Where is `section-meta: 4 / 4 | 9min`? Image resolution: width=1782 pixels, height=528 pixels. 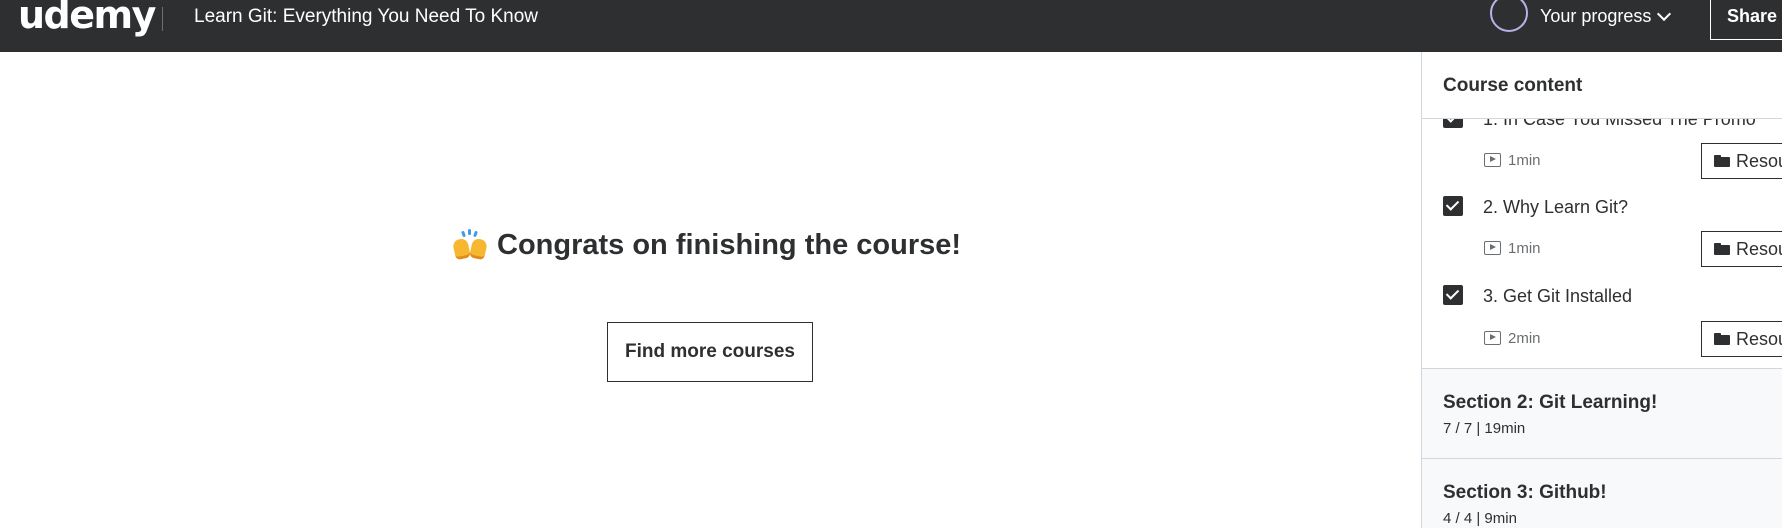 section-meta: 4 / 4 | 9min is located at coordinates (1480, 518).